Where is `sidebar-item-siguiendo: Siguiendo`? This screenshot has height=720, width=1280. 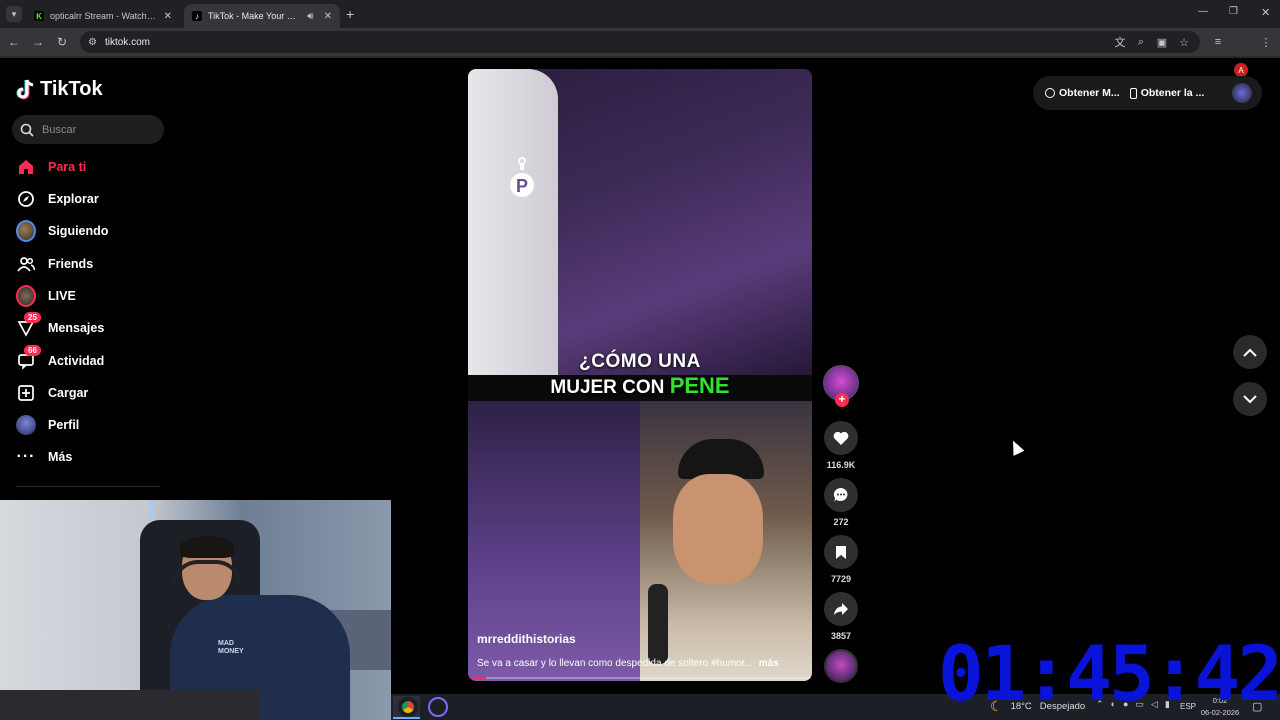
sidebar-item-siguiendo: Siguiendo is located at coordinates (62, 231).